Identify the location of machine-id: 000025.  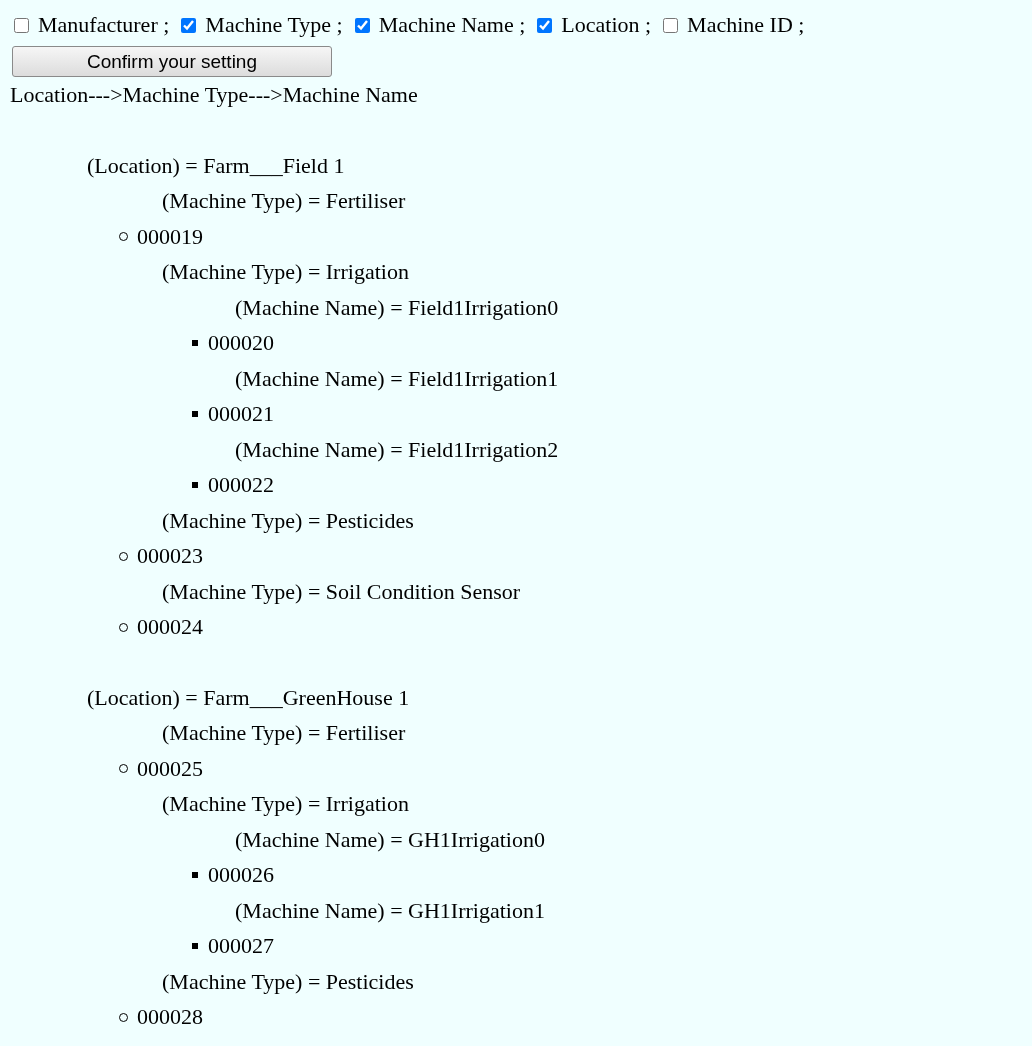
(170, 768).